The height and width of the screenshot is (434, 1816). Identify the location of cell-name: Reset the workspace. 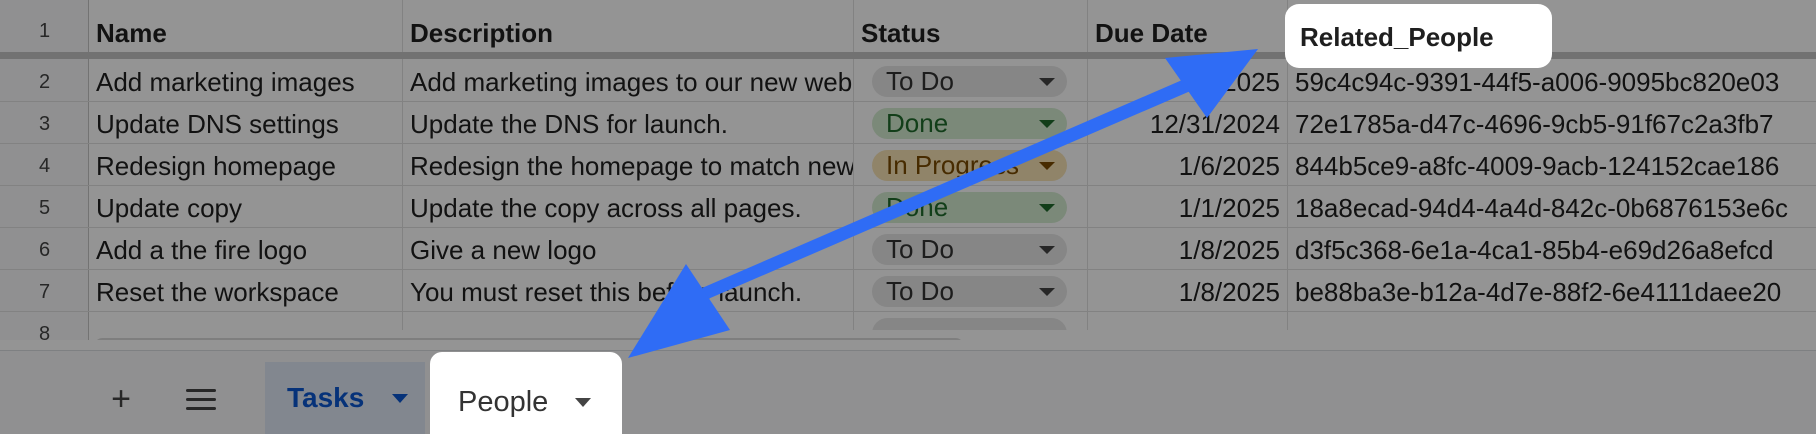
(245, 292).